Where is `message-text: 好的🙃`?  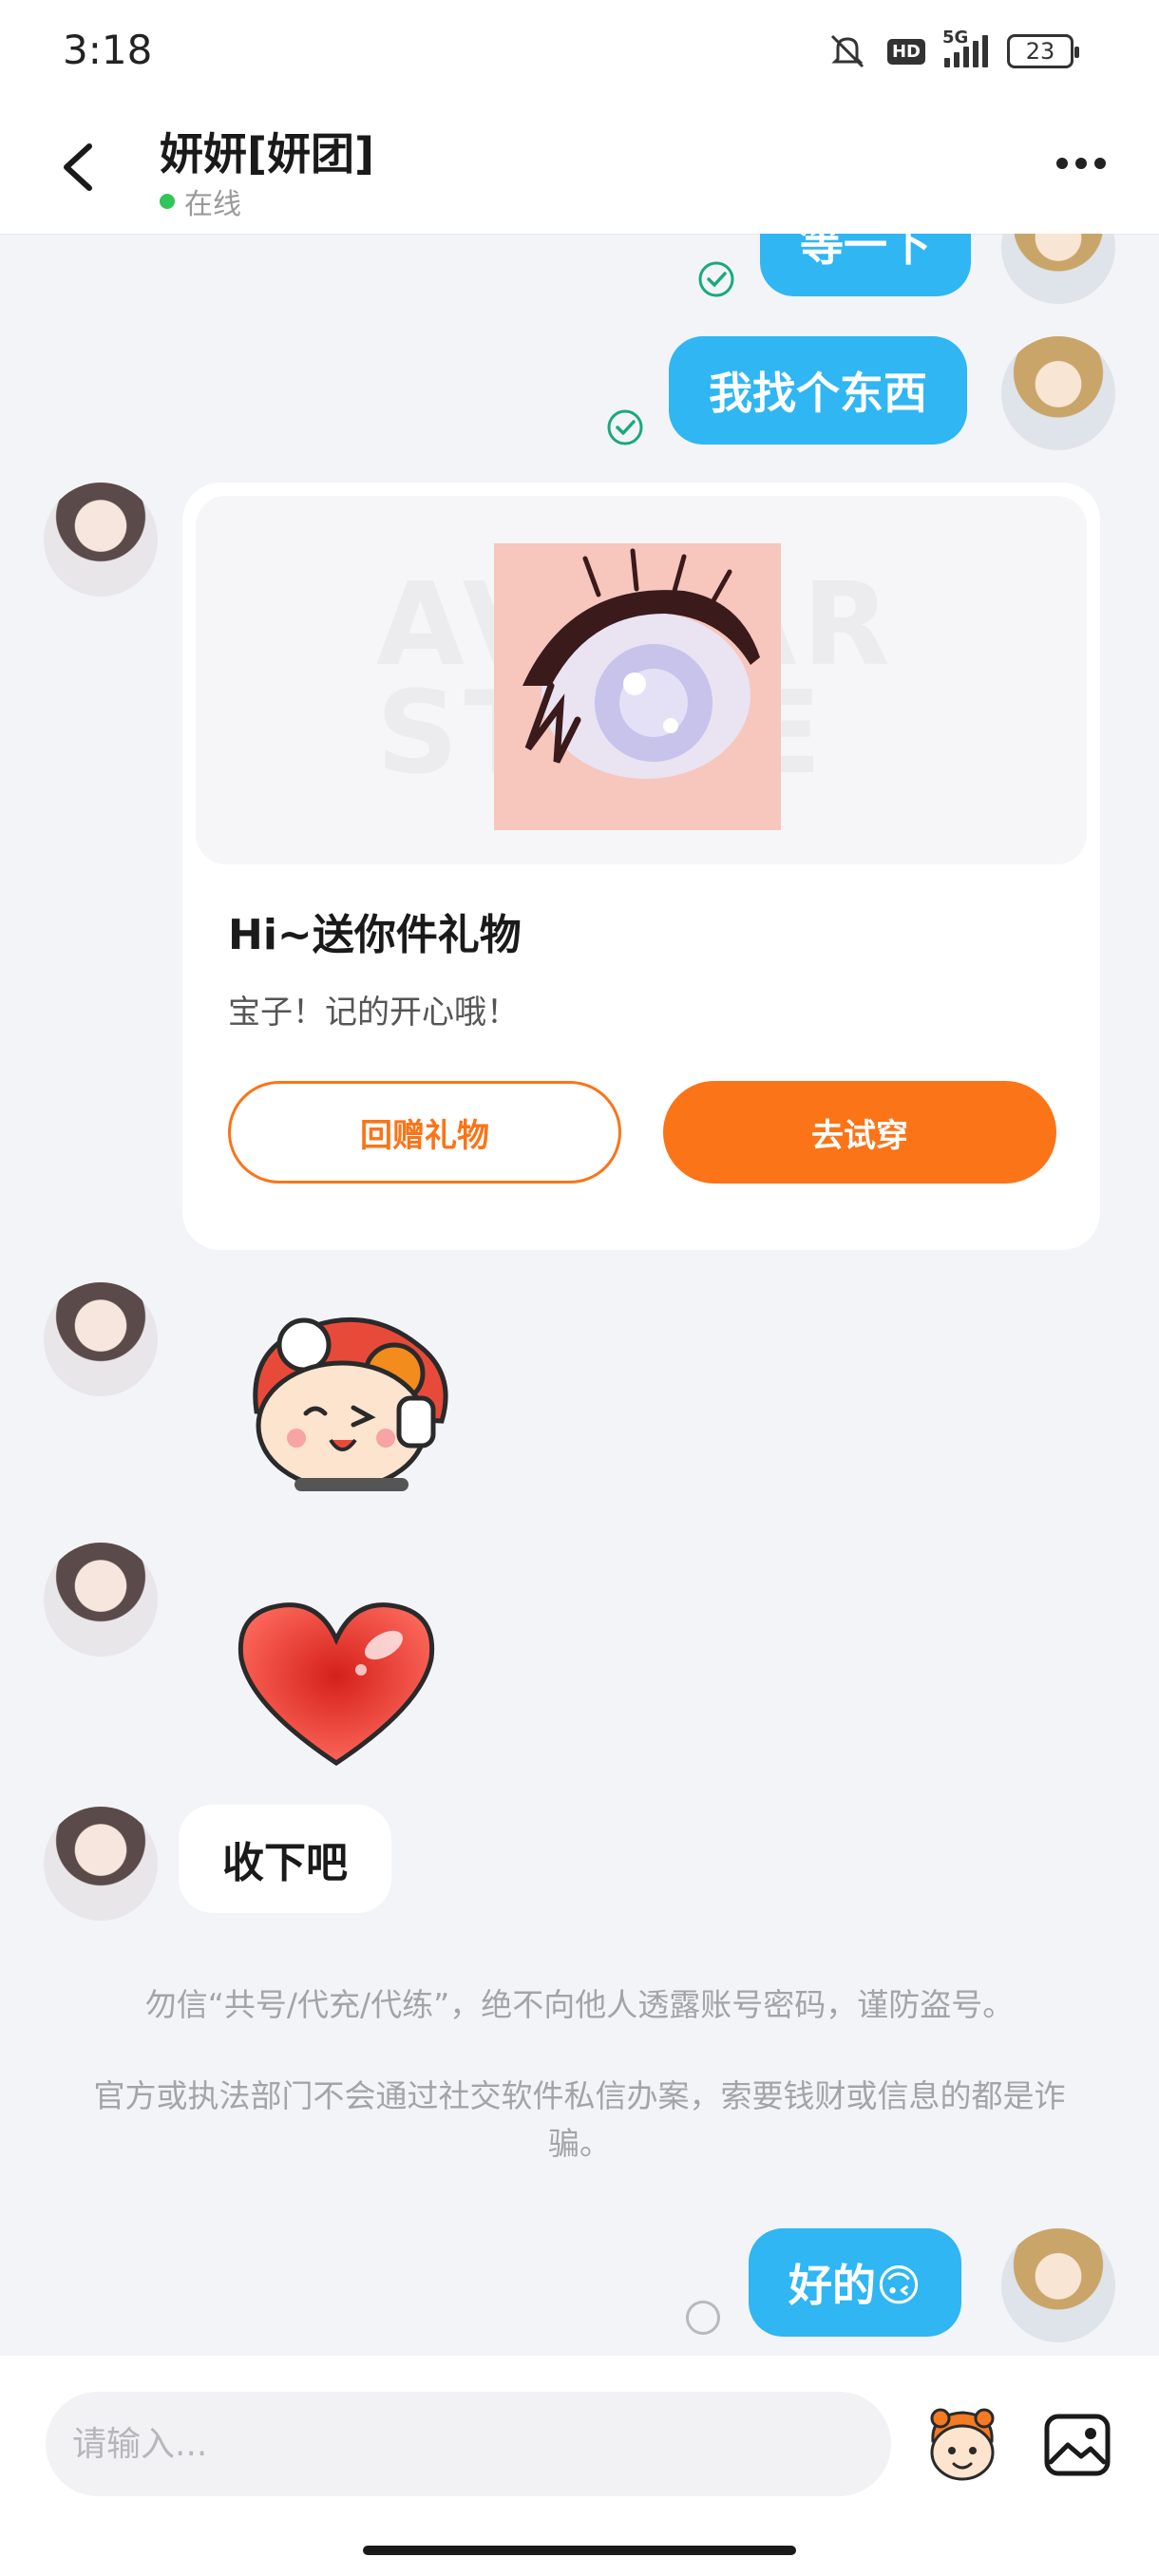
message-text: 好的🙃 is located at coordinates (855, 2285).